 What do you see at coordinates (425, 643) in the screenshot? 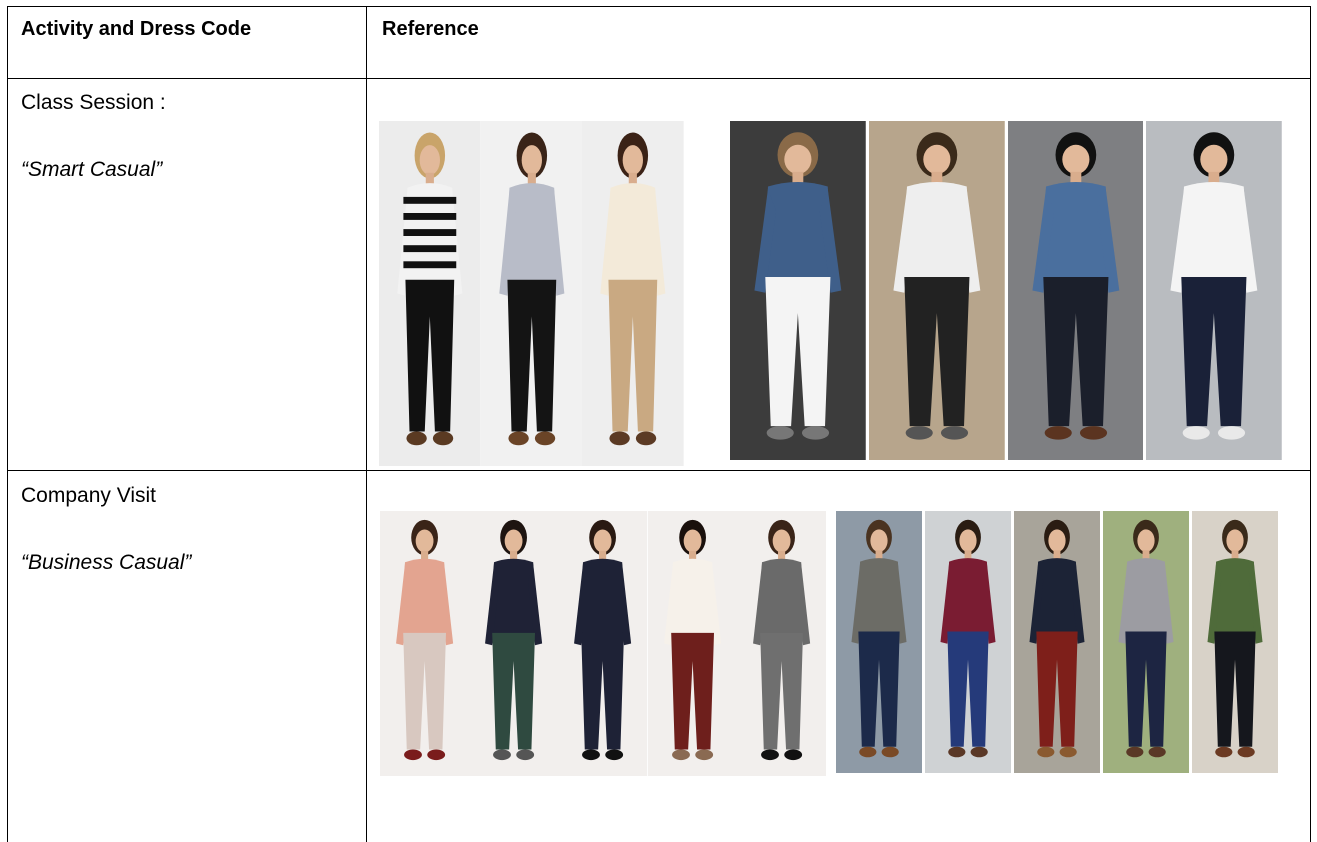
I see `pink-sweater-woman` at bounding box center [425, 643].